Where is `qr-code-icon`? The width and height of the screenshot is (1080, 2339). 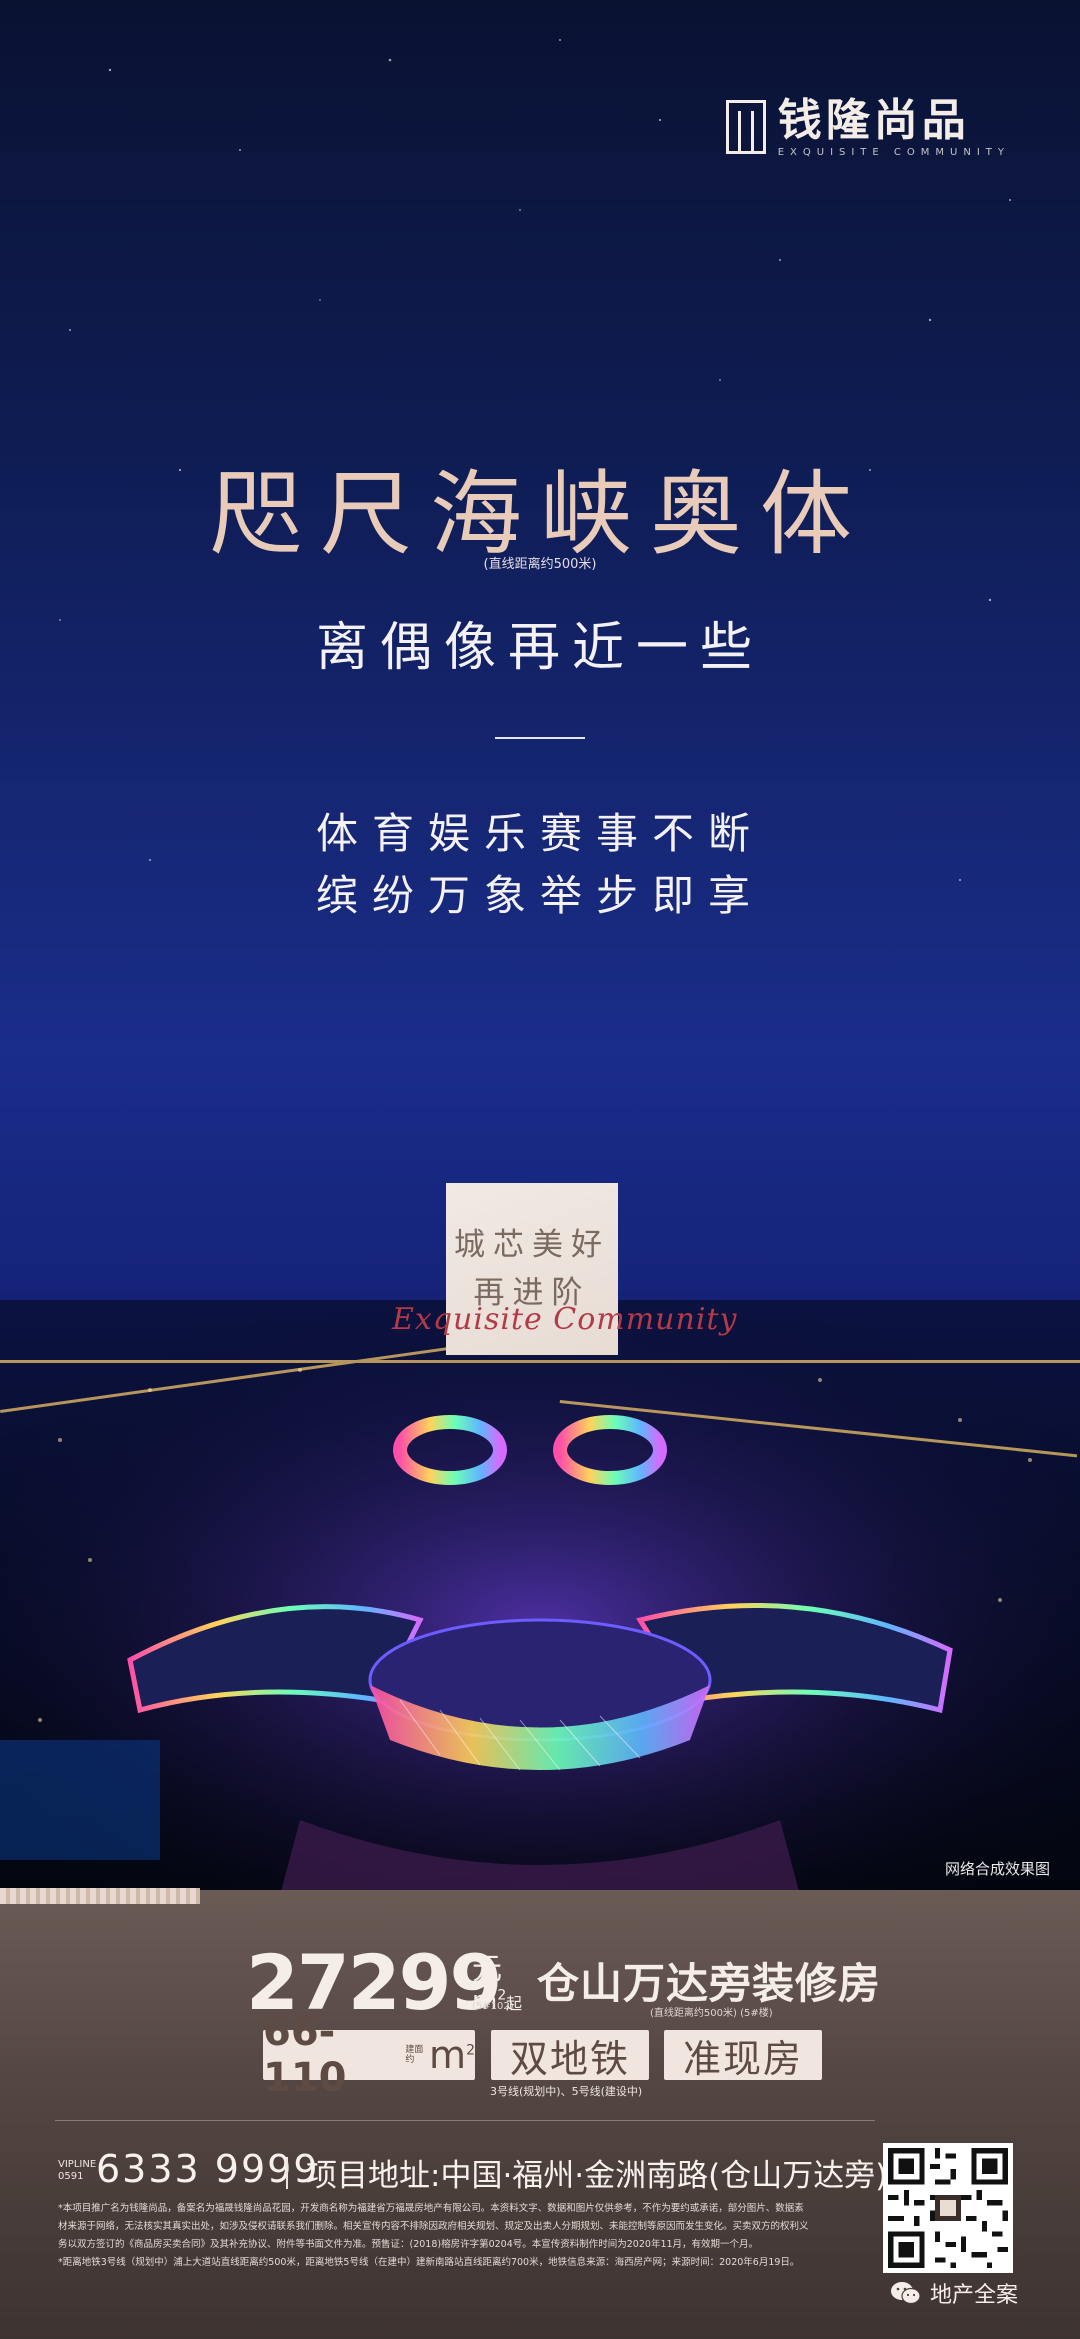 qr-code-icon is located at coordinates (948, 2208).